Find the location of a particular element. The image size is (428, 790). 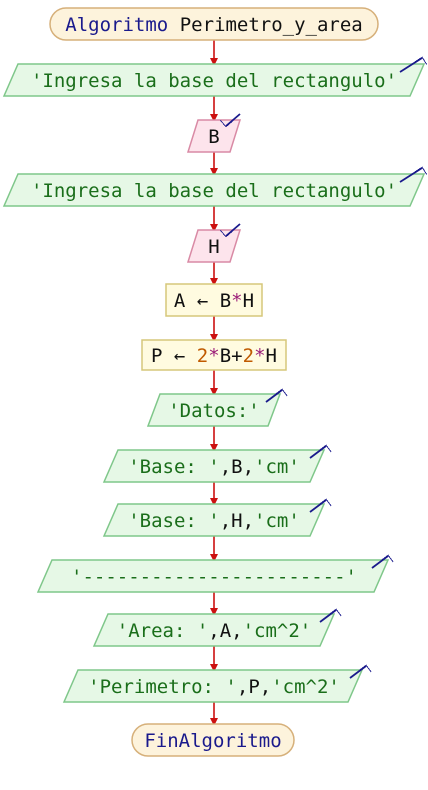

output-prompt-base-text: 'Ingresa la base del rectangulo' is located at coordinates (214, 81).